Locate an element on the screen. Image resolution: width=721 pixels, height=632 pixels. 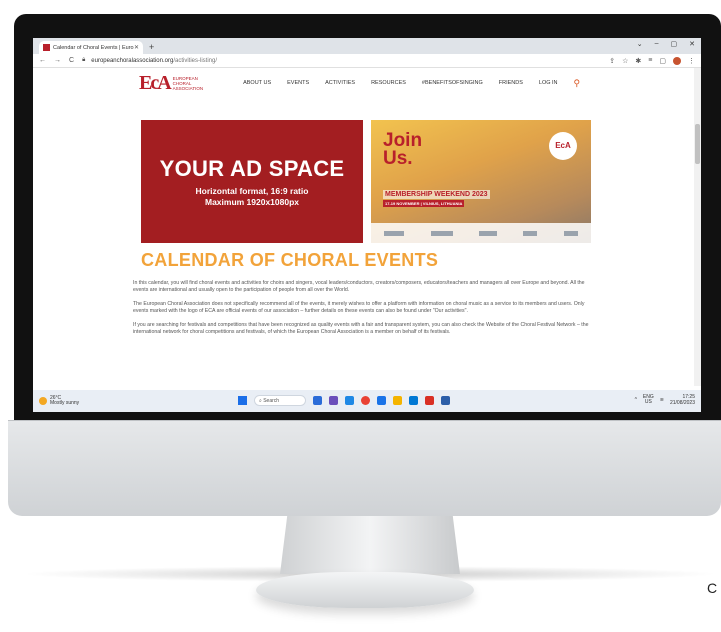
reading-list-icon: ≡ is located at coordinates (650, 60).